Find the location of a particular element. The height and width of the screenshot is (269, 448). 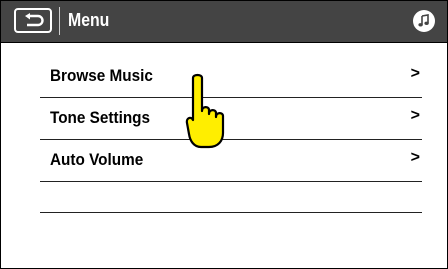

empty-row-divider is located at coordinates (231, 212).